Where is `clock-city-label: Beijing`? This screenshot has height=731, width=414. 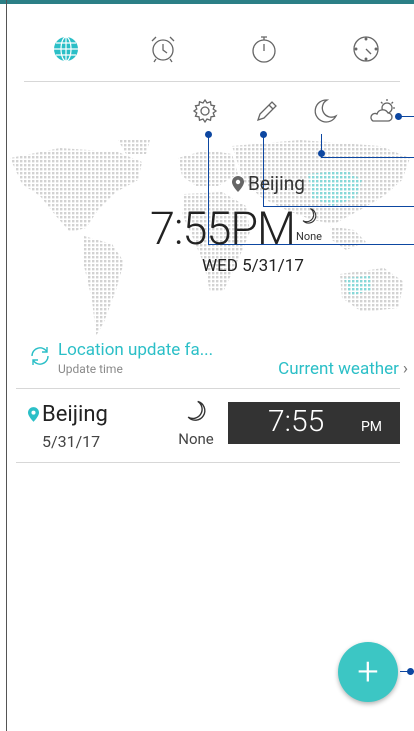
clock-city-label: Beijing is located at coordinates (75, 414).